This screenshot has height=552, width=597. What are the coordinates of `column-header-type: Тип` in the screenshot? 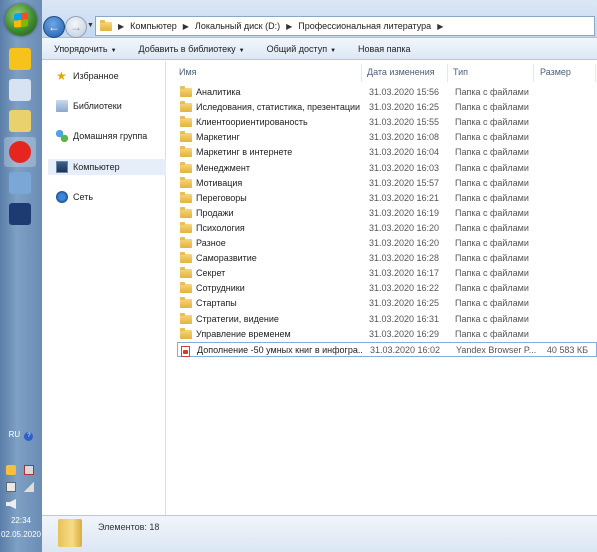 It's located at (460, 72).